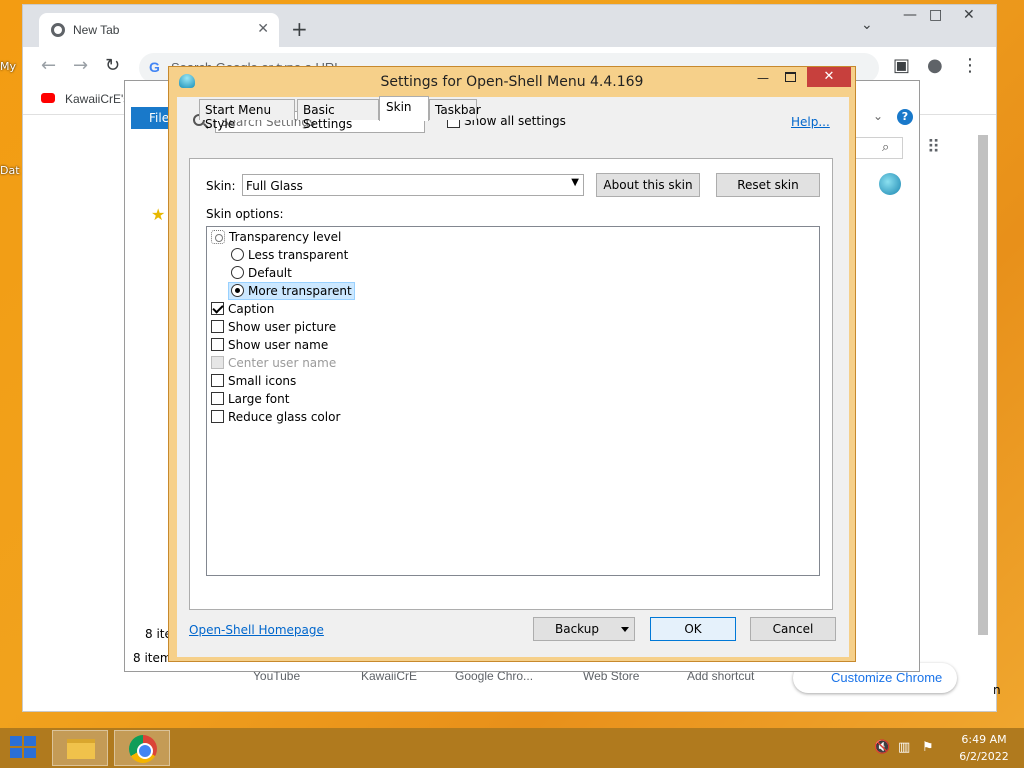 Image resolution: width=1024 pixels, height=768 pixels. I want to click on reset-skin-button: Reset skin, so click(768, 185).